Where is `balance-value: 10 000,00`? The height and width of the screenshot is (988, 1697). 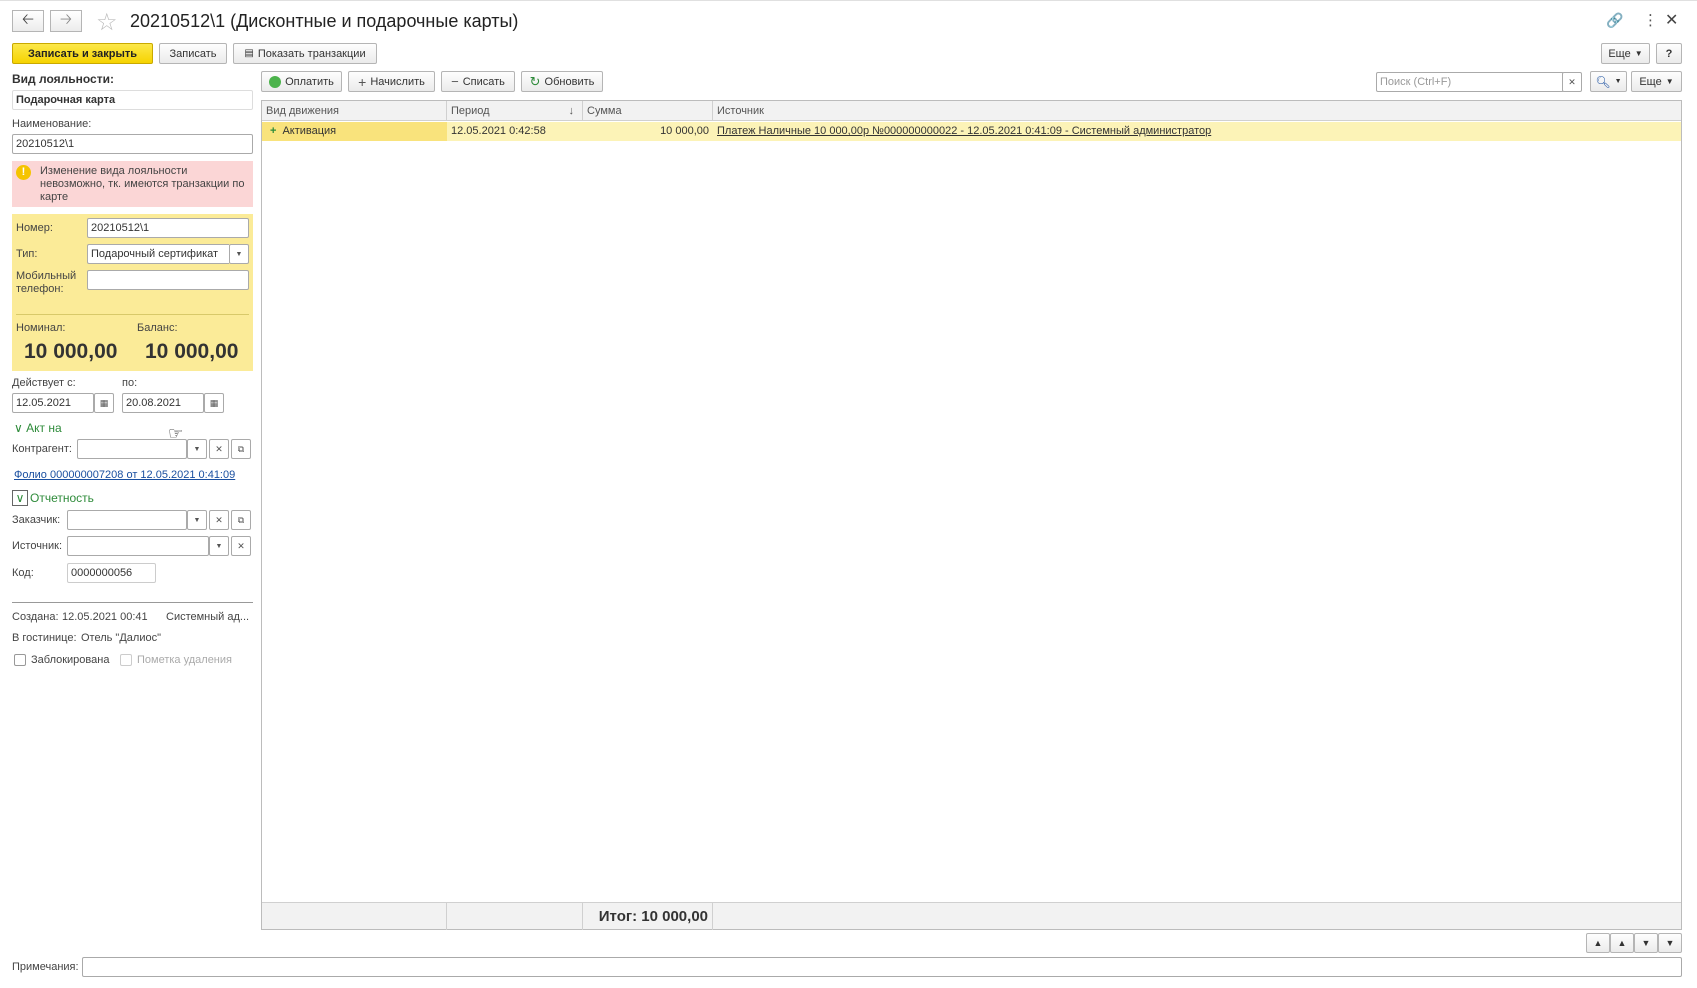 balance-value: 10 000,00 is located at coordinates (192, 351).